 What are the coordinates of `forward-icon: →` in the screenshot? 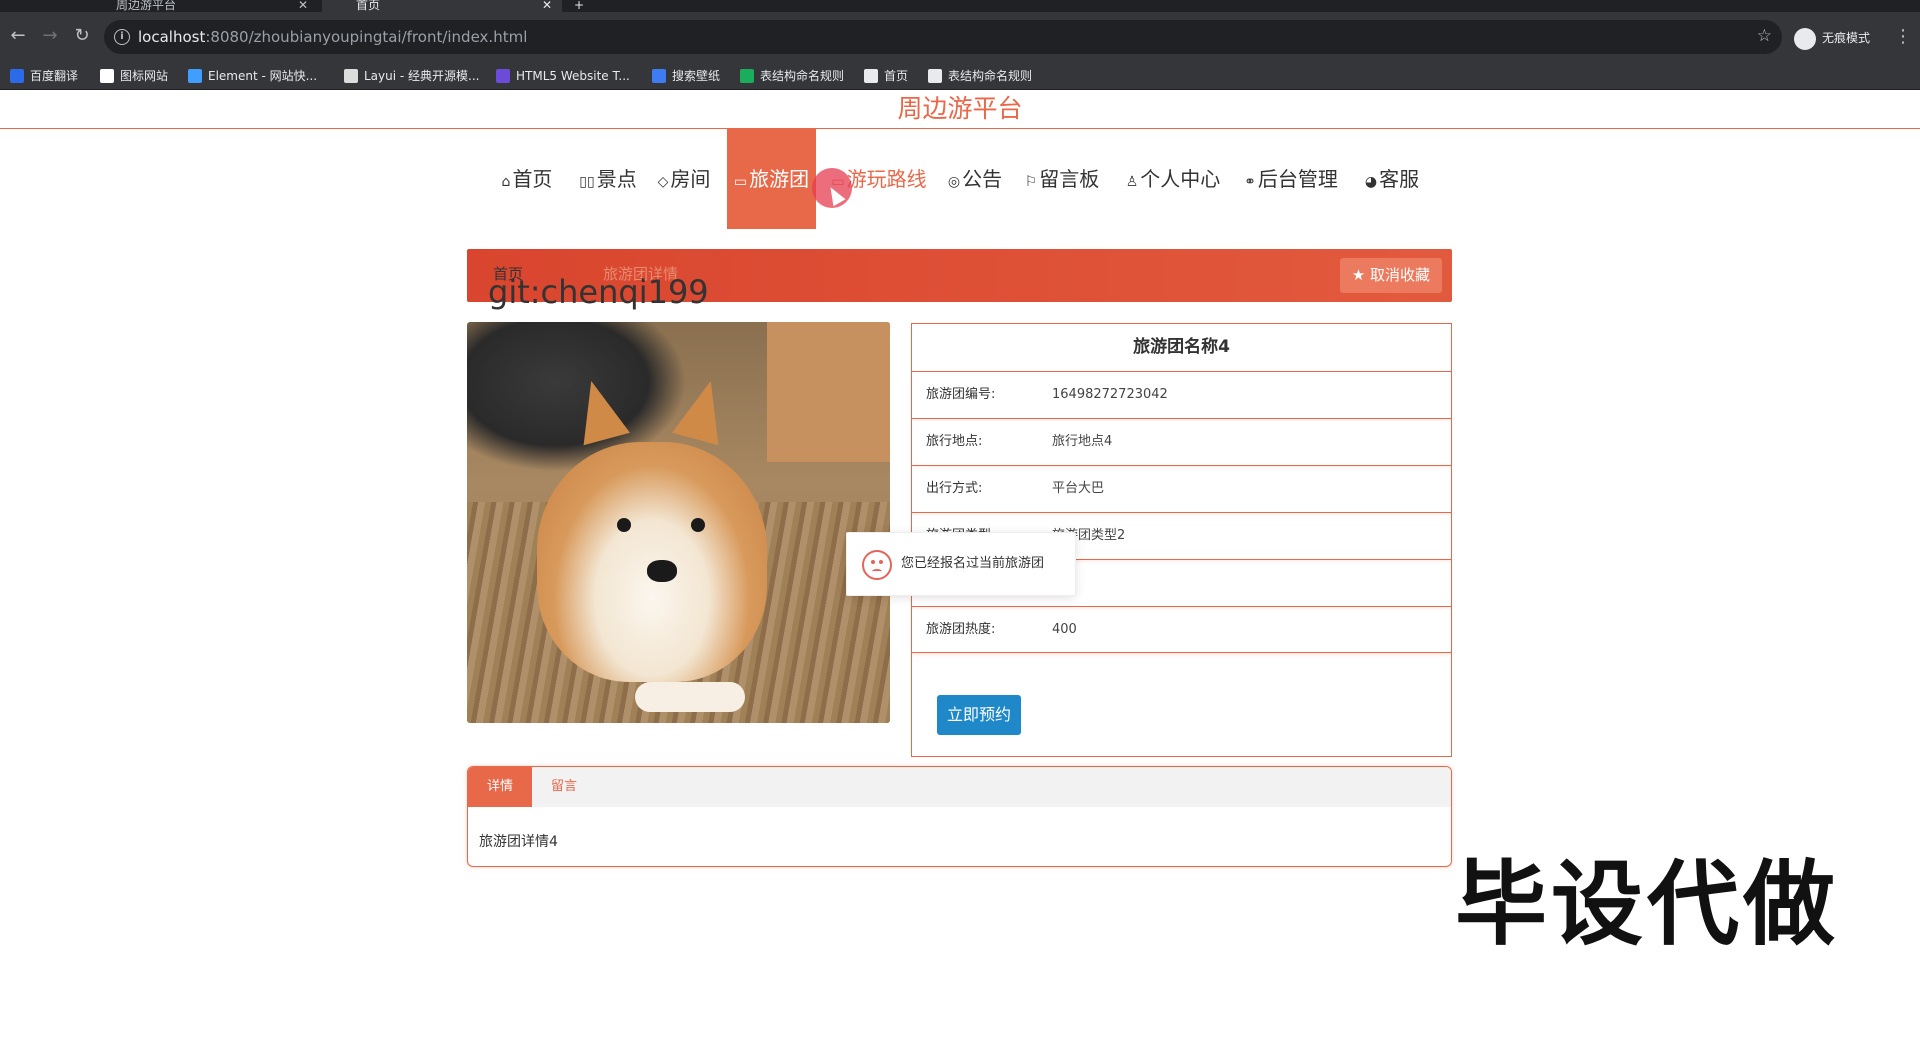 It's located at (50, 36).